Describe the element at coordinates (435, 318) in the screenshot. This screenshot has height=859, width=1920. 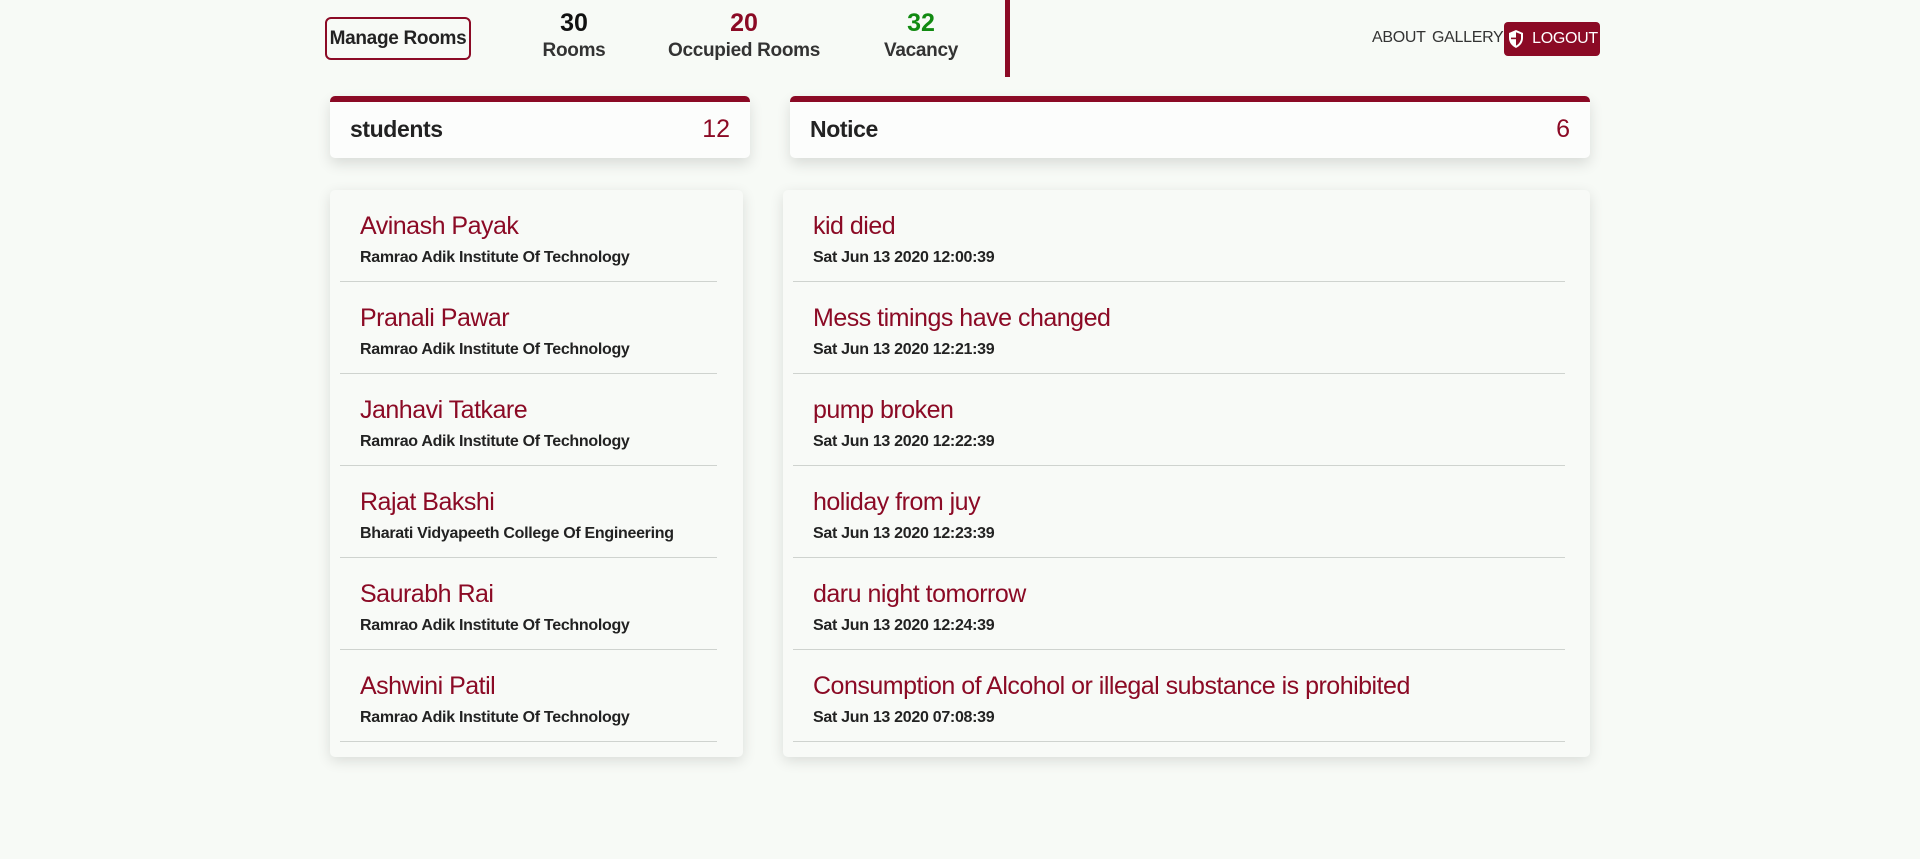
I see `student-name: Pranali Pawar` at that location.